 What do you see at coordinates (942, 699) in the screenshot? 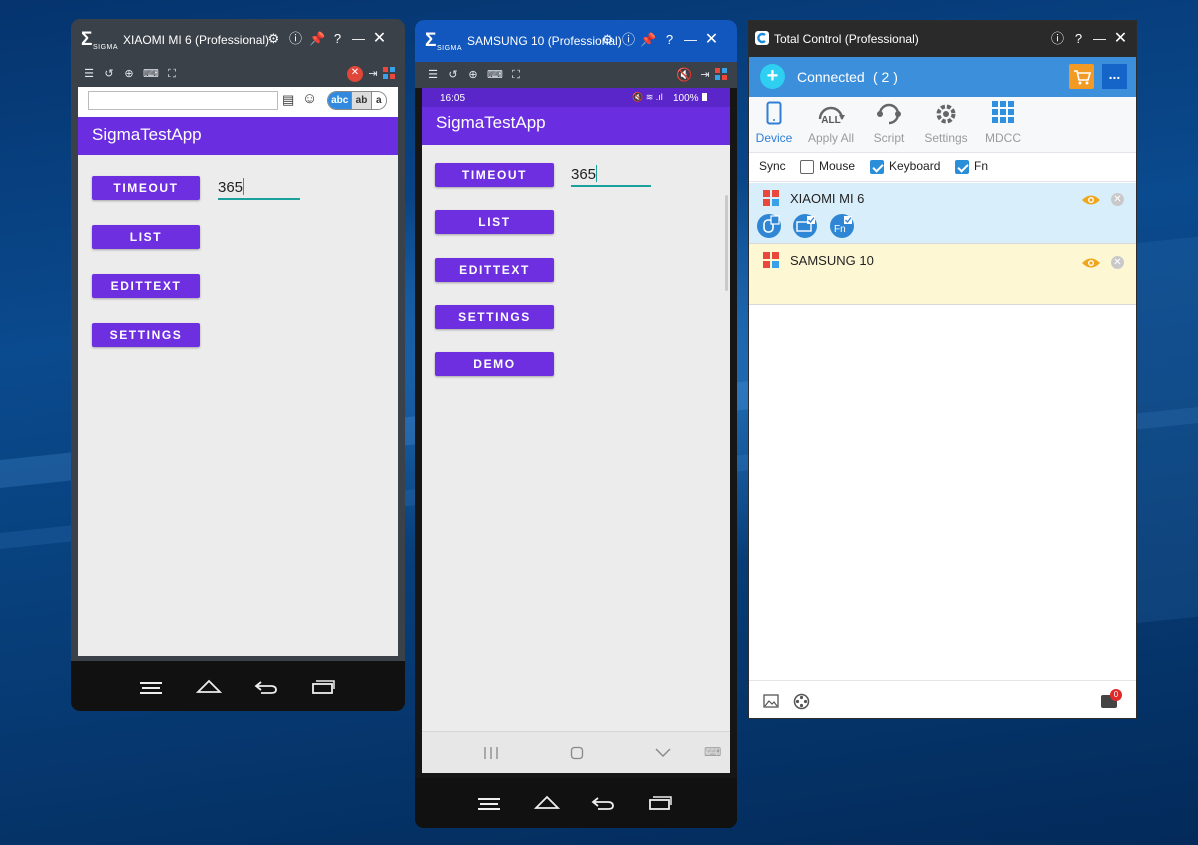
I see `tc-footer: 0` at bounding box center [942, 699].